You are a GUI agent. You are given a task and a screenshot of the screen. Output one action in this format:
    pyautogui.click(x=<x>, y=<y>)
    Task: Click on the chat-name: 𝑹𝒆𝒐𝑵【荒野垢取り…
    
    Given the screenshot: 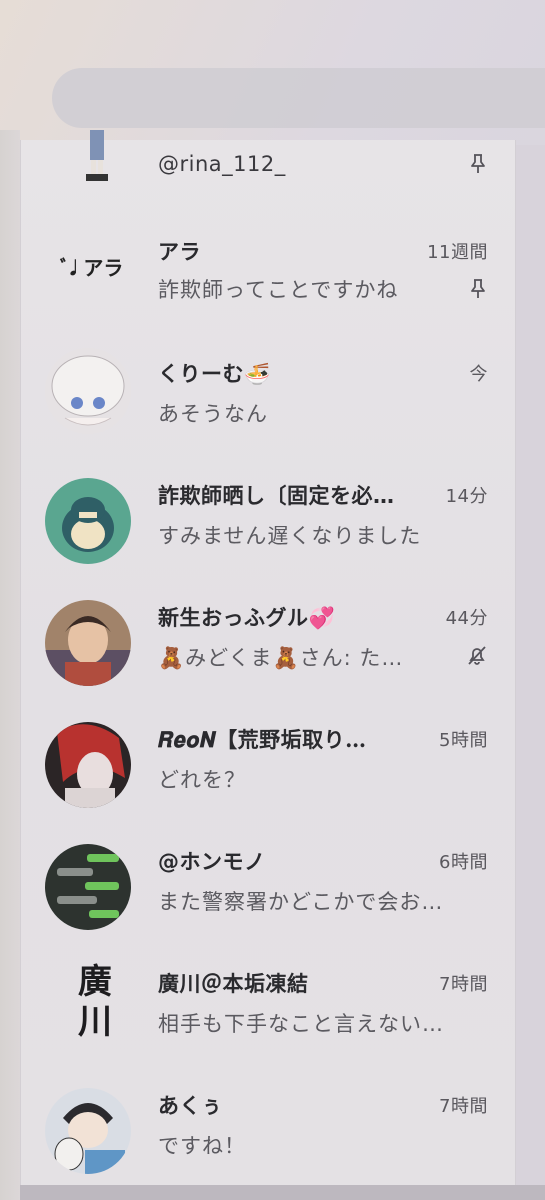 What is the action you would take?
    pyautogui.click(x=262, y=739)
    